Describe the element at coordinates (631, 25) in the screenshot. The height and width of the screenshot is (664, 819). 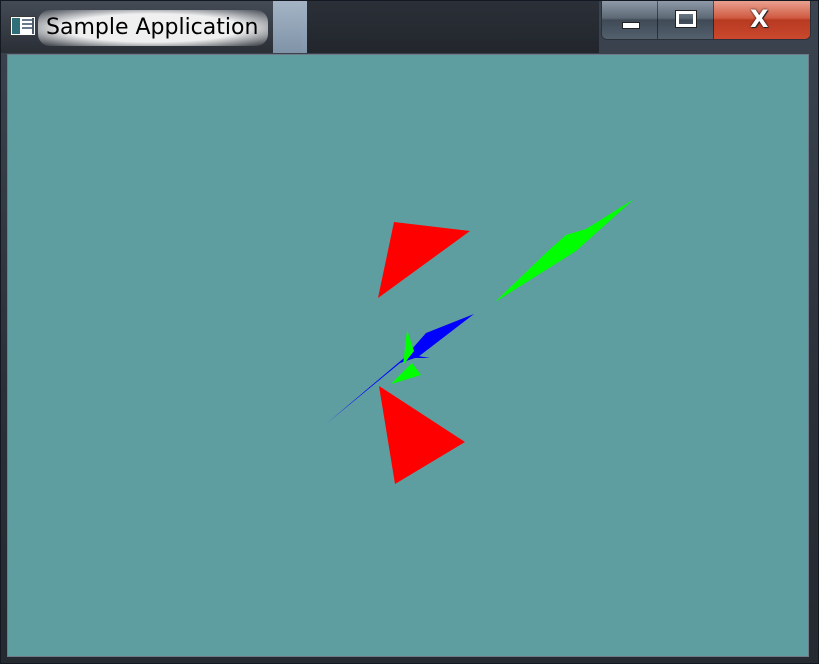
I see `minimize-icon` at that location.